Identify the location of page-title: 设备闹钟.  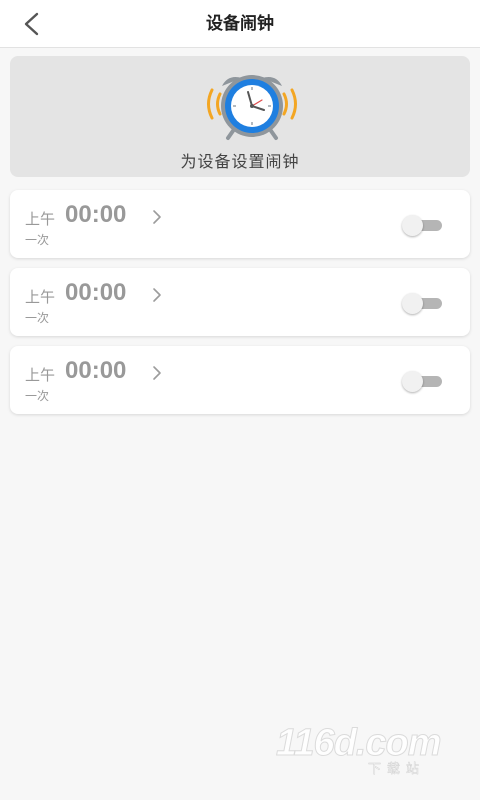
(240, 24).